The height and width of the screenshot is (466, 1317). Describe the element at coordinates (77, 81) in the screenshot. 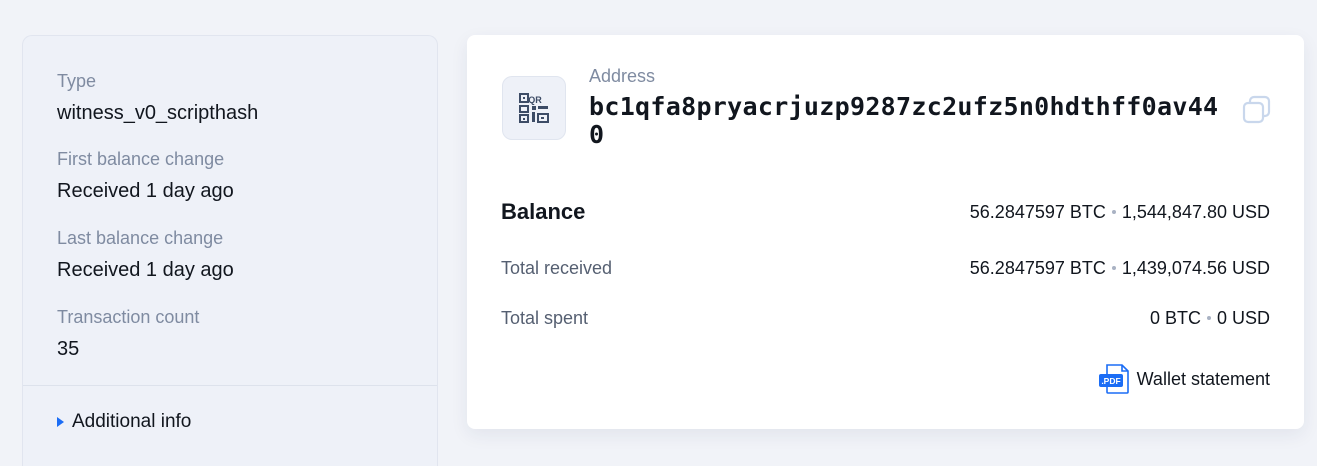

I see `type-label: Type` at that location.